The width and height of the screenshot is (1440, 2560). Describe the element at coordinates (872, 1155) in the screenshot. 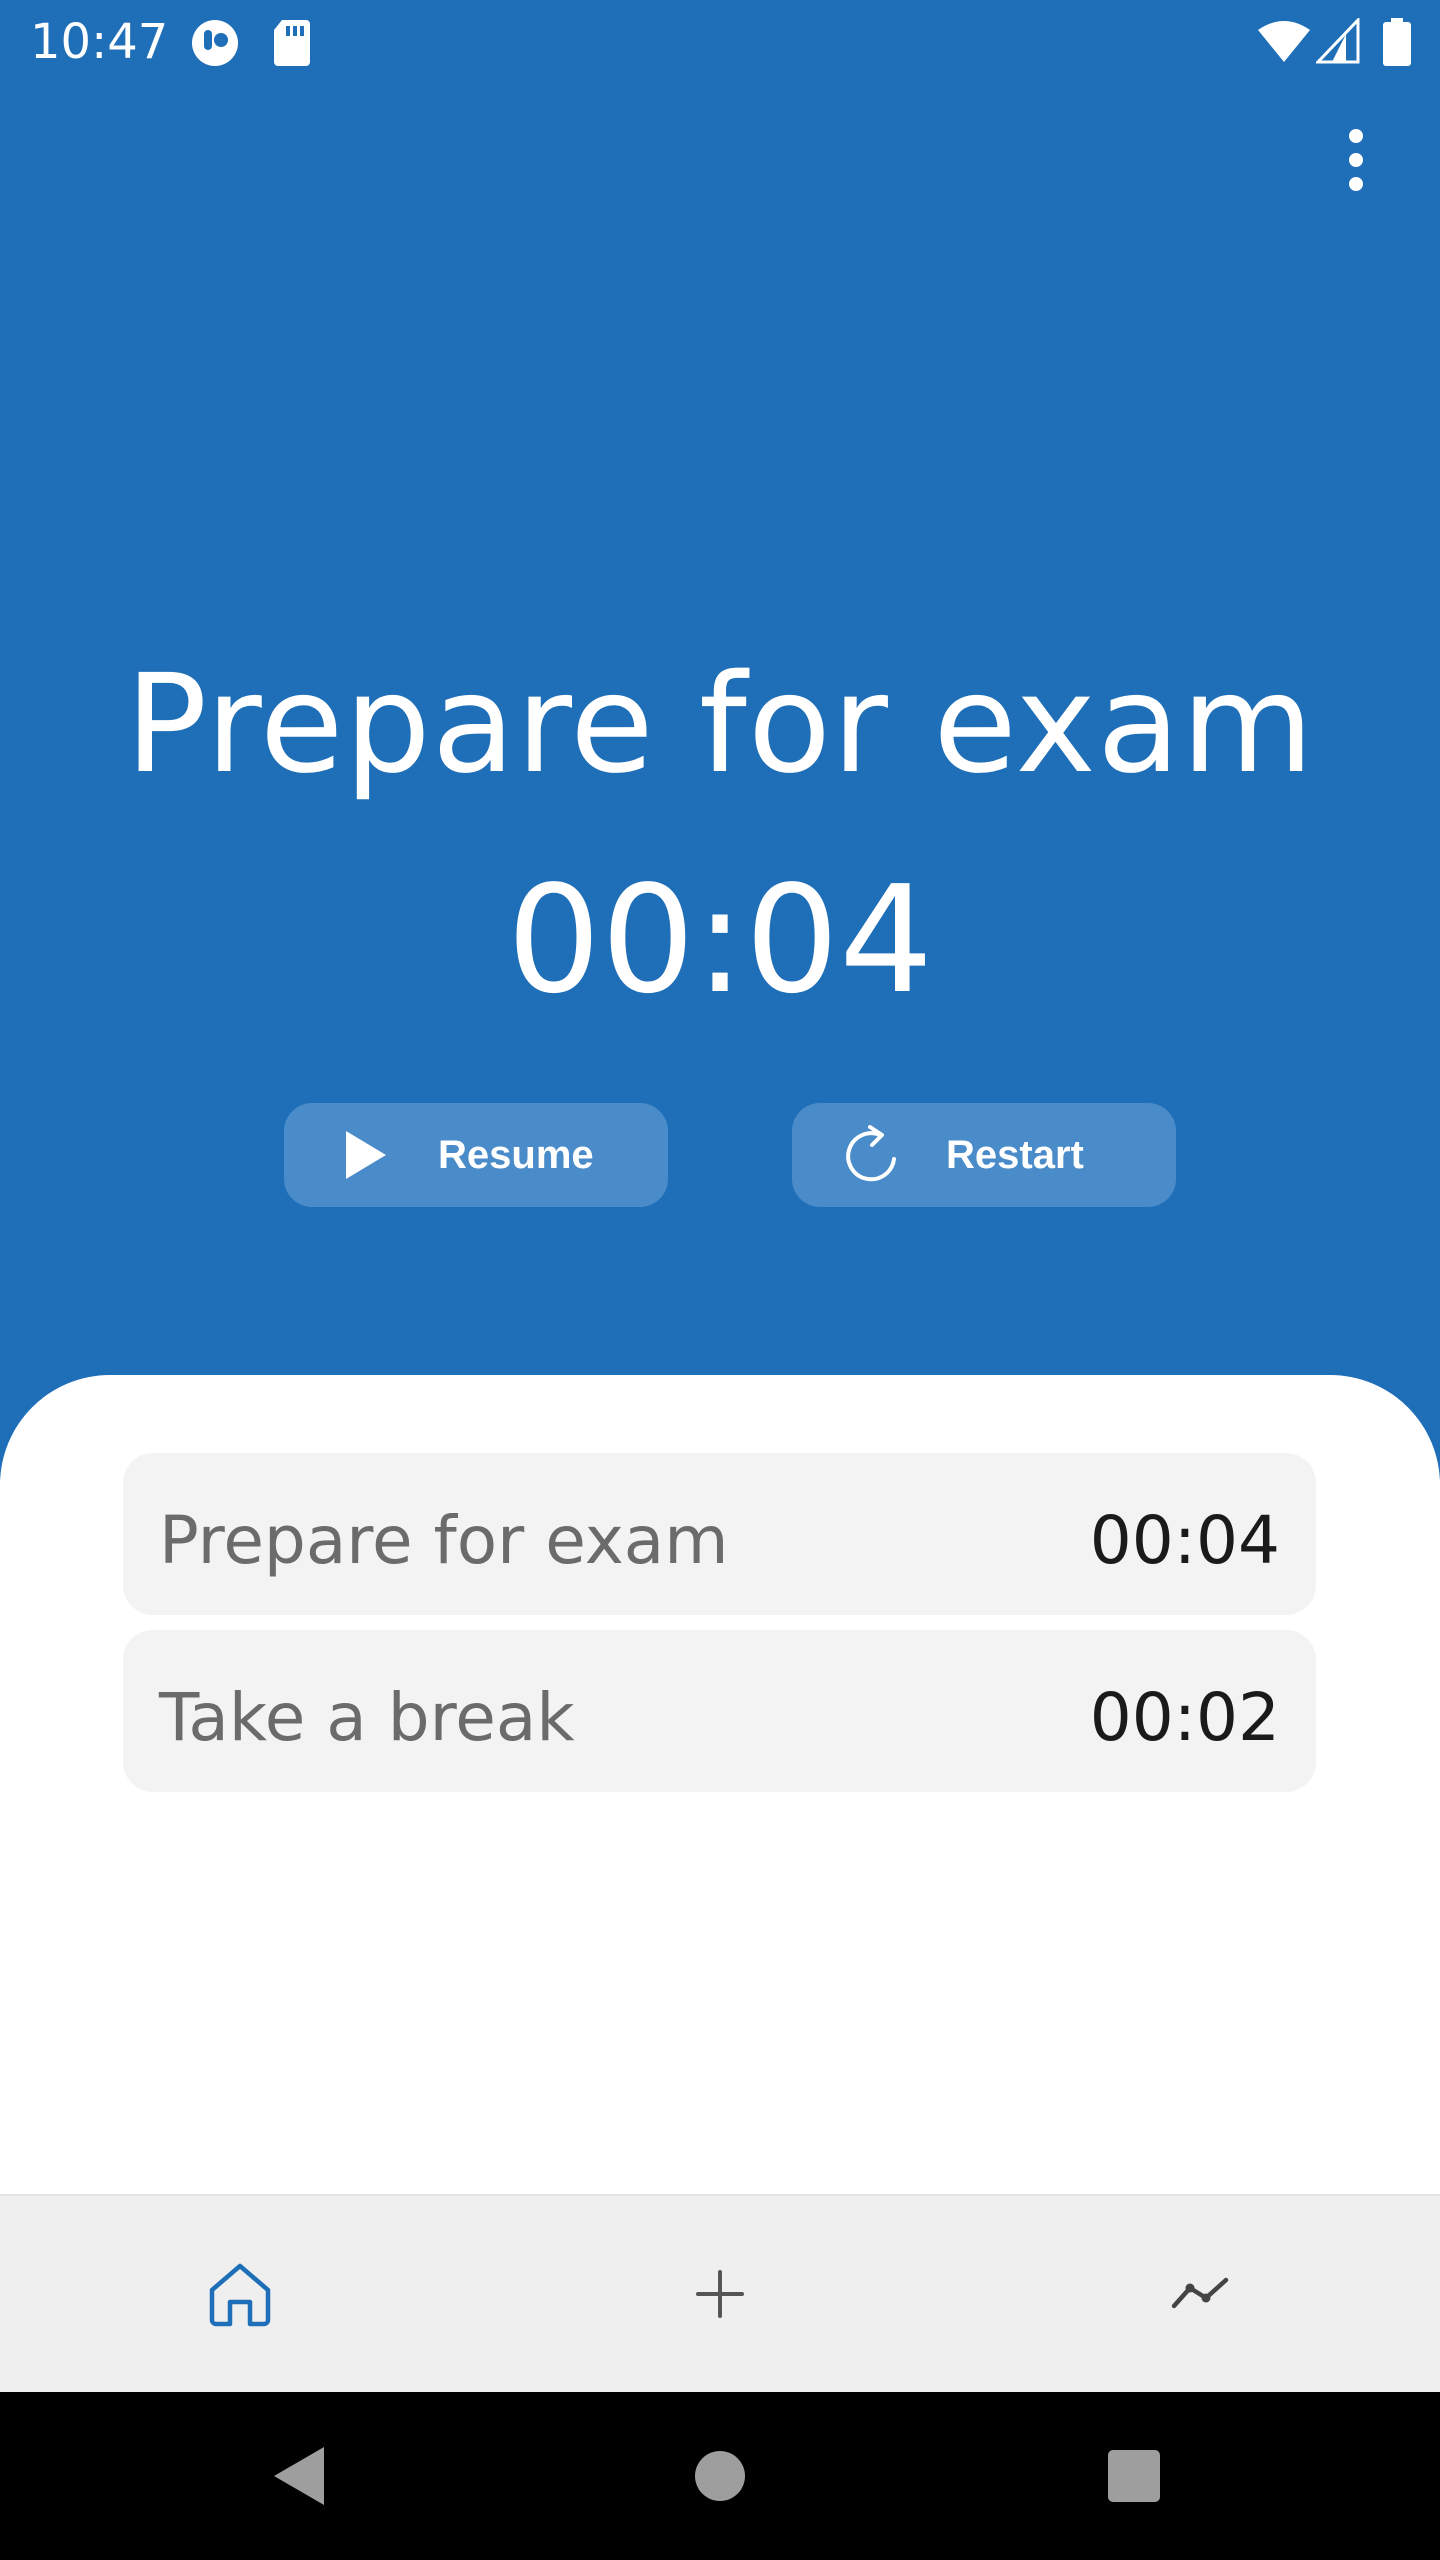

I see `restart-icon` at that location.